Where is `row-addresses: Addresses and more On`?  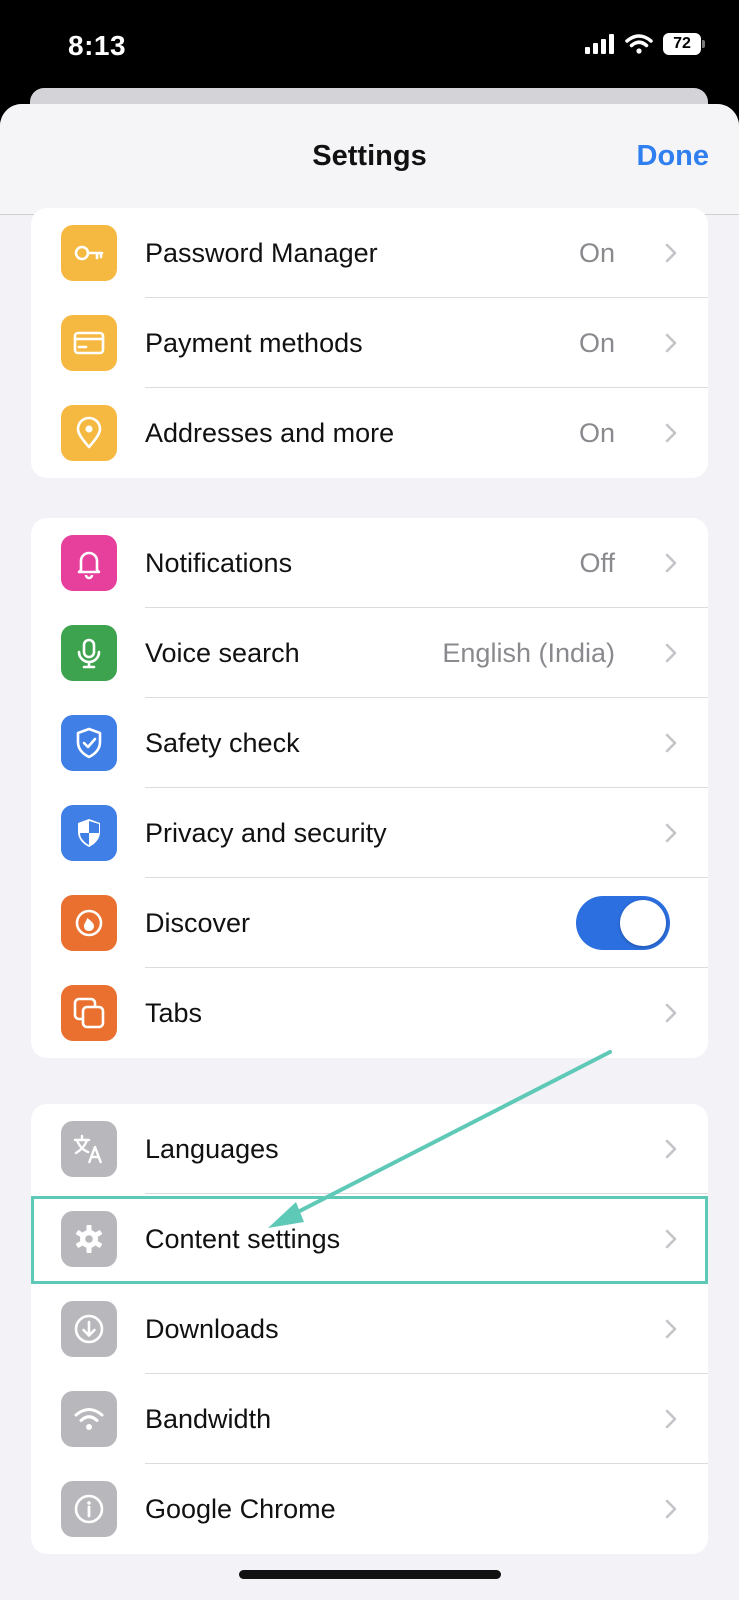
row-addresses: Addresses and more On is located at coordinates (369, 433).